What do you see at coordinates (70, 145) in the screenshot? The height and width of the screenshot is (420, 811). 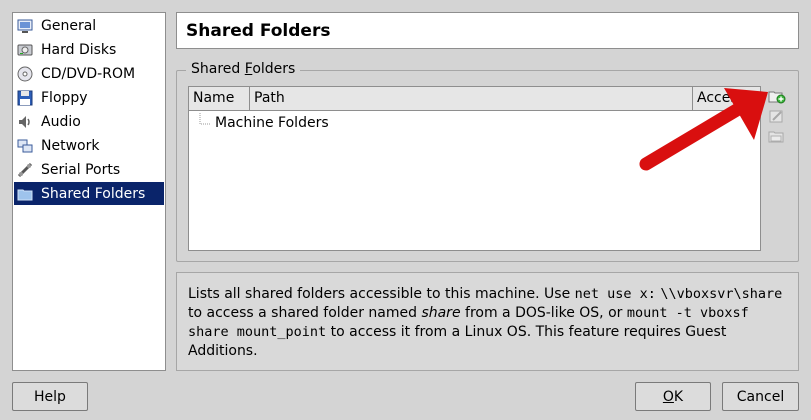 I see `sidebar-item-label: Network` at bounding box center [70, 145].